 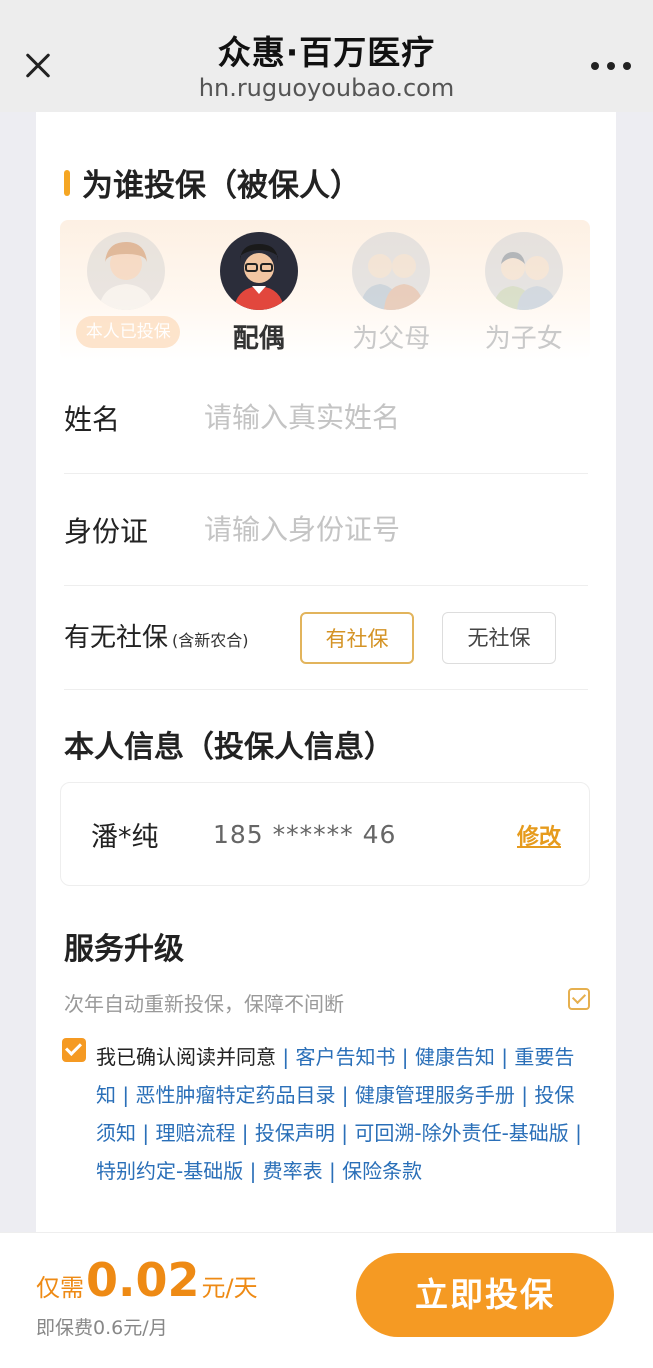 What do you see at coordinates (611, 66) in the screenshot?
I see `more-icon` at bounding box center [611, 66].